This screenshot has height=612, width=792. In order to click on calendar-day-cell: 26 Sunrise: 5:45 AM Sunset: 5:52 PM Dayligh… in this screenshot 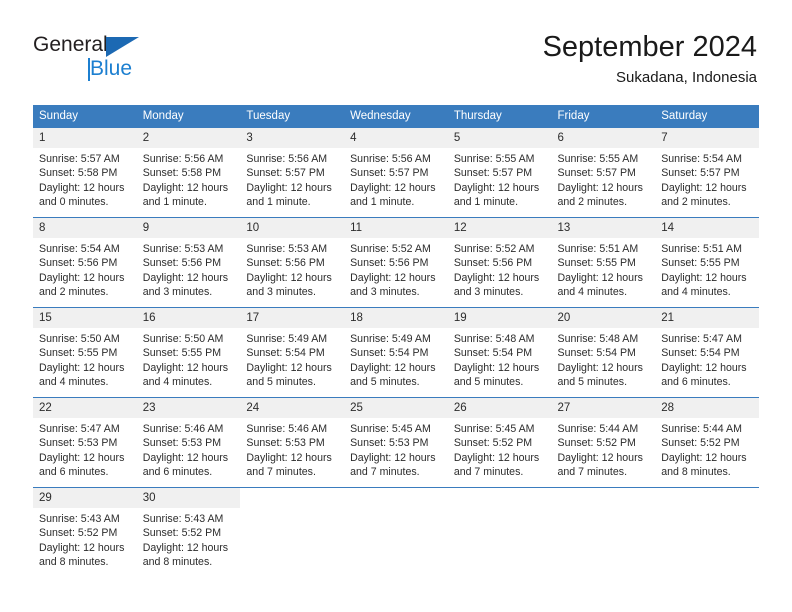, I will do `click(499, 442)`.